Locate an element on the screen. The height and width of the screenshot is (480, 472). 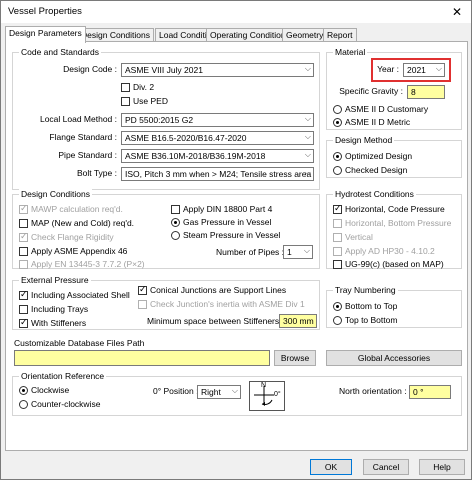
external-pressure-title: External Pressure is located at coordinates (55, 280).